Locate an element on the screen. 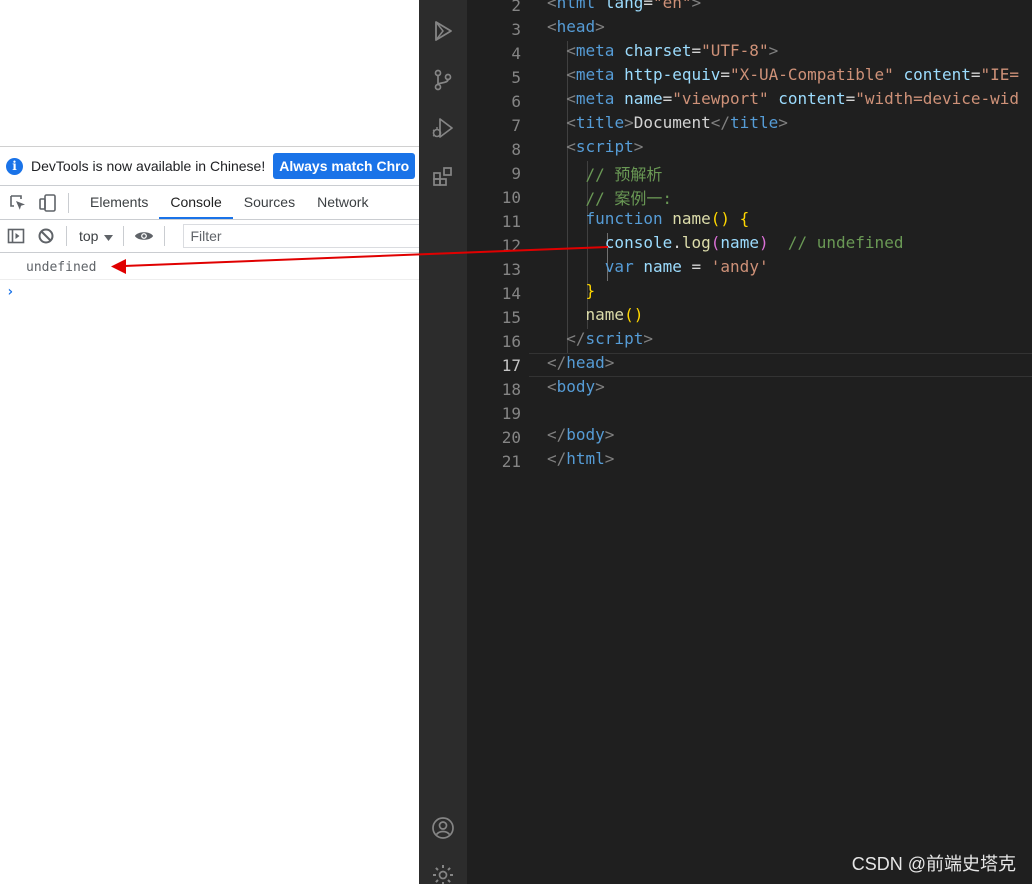 The image size is (1032, 884). code-token: () is located at coordinates (634, 314).